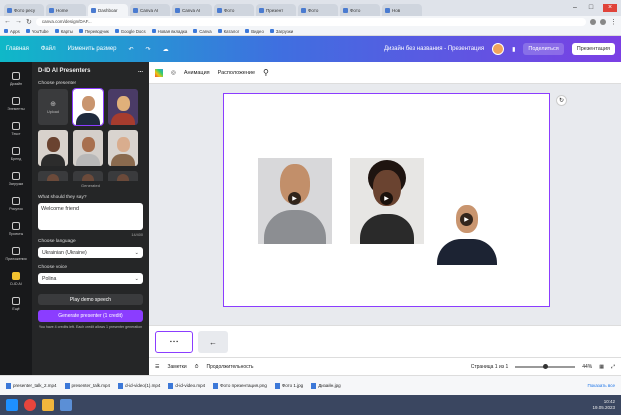 This screenshot has width=621, height=415. I want to click on voice-select: Polina ⌄, so click(90, 278).